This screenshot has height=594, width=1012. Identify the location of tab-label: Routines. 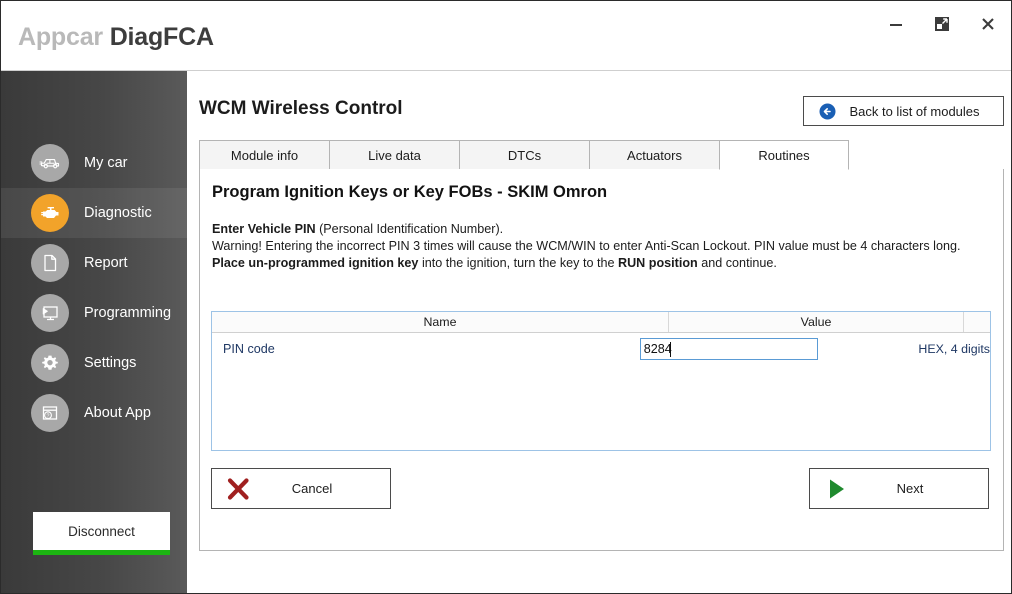
(784, 155).